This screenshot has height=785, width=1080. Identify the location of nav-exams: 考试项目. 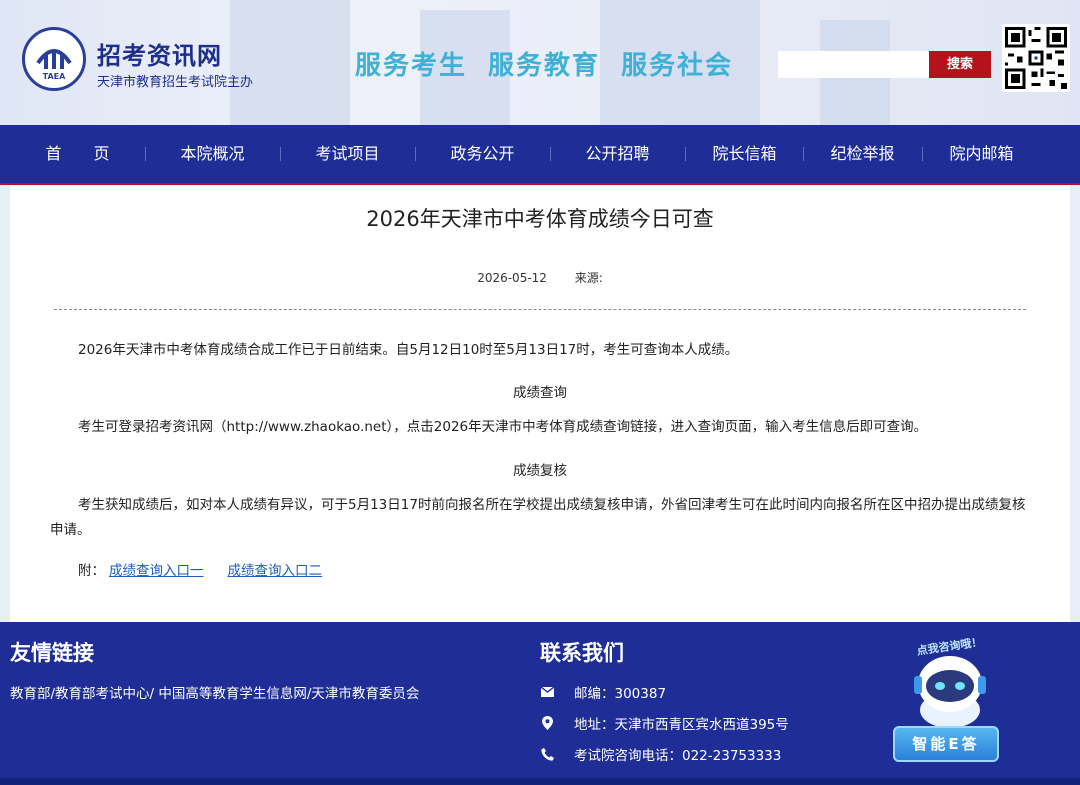
(347, 154).